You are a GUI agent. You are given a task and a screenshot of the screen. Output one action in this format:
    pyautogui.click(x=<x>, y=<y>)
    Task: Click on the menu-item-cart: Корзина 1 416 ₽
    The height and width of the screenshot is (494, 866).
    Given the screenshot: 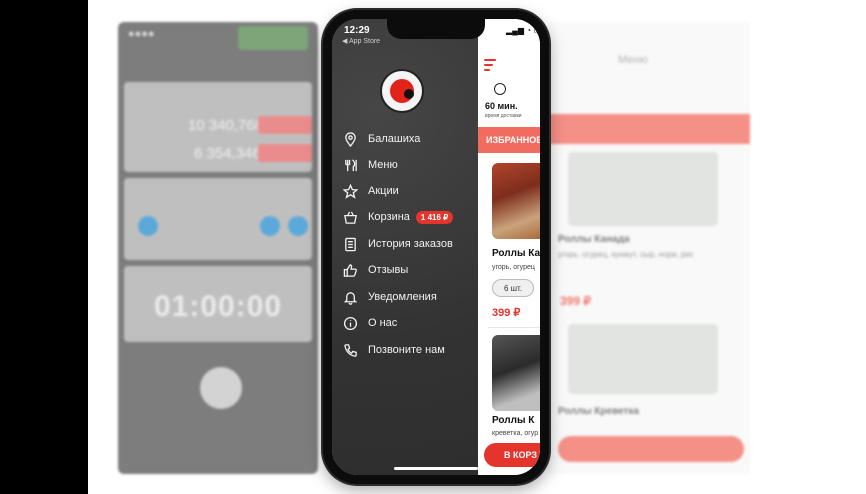 What is the action you would take?
    pyautogui.click(x=397, y=217)
    